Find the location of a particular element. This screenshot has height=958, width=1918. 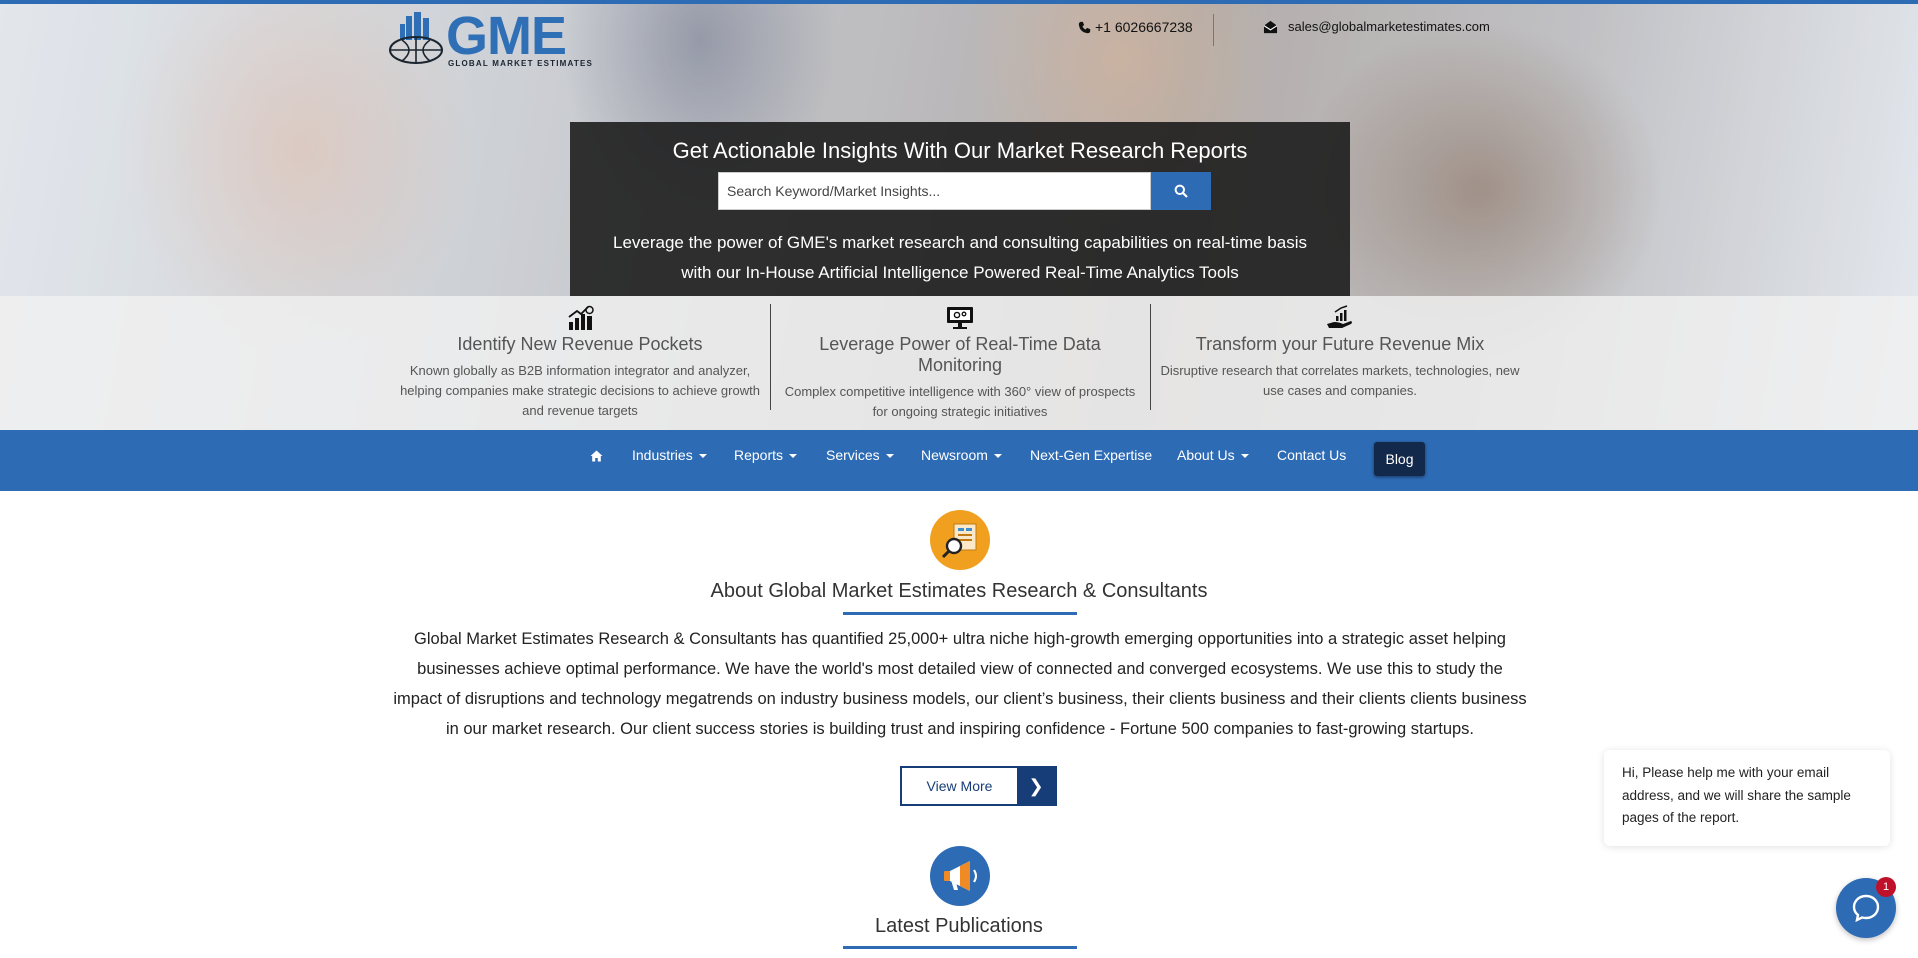

nav-label: Industries is located at coordinates (662, 455).